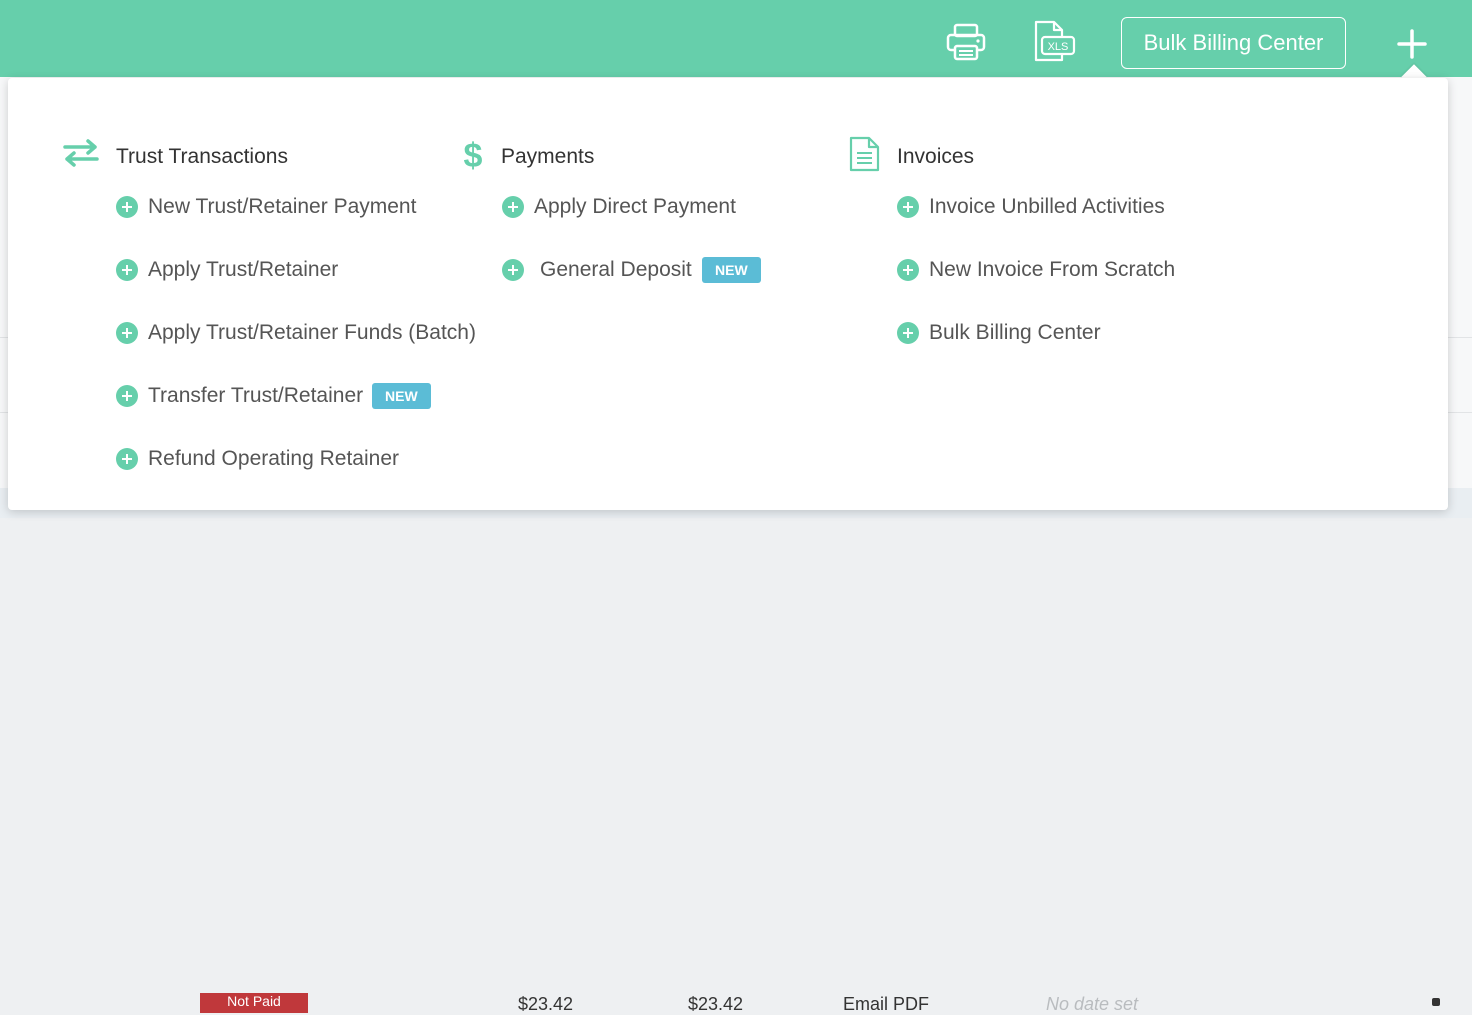 The image size is (1472, 1015). What do you see at coordinates (548, 156) in the screenshot?
I see `section-title: Payments` at bounding box center [548, 156].